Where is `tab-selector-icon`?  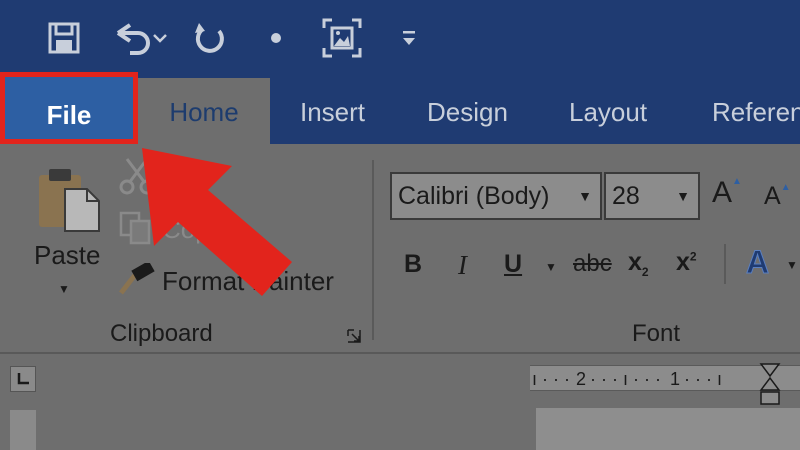
tab-selector-icon is located at coordinates (23, 379).